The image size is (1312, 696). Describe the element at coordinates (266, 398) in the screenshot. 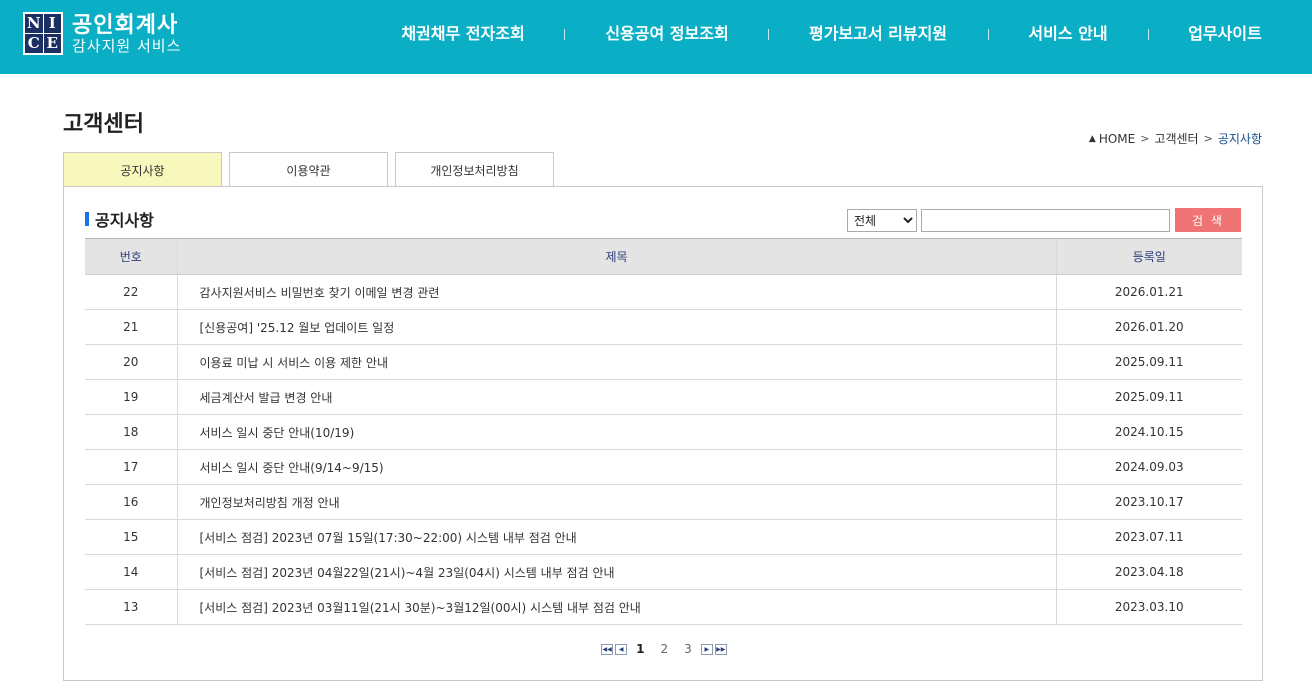

I see `row-title-link: 세금계산서 발급 변경 안내` at that location.